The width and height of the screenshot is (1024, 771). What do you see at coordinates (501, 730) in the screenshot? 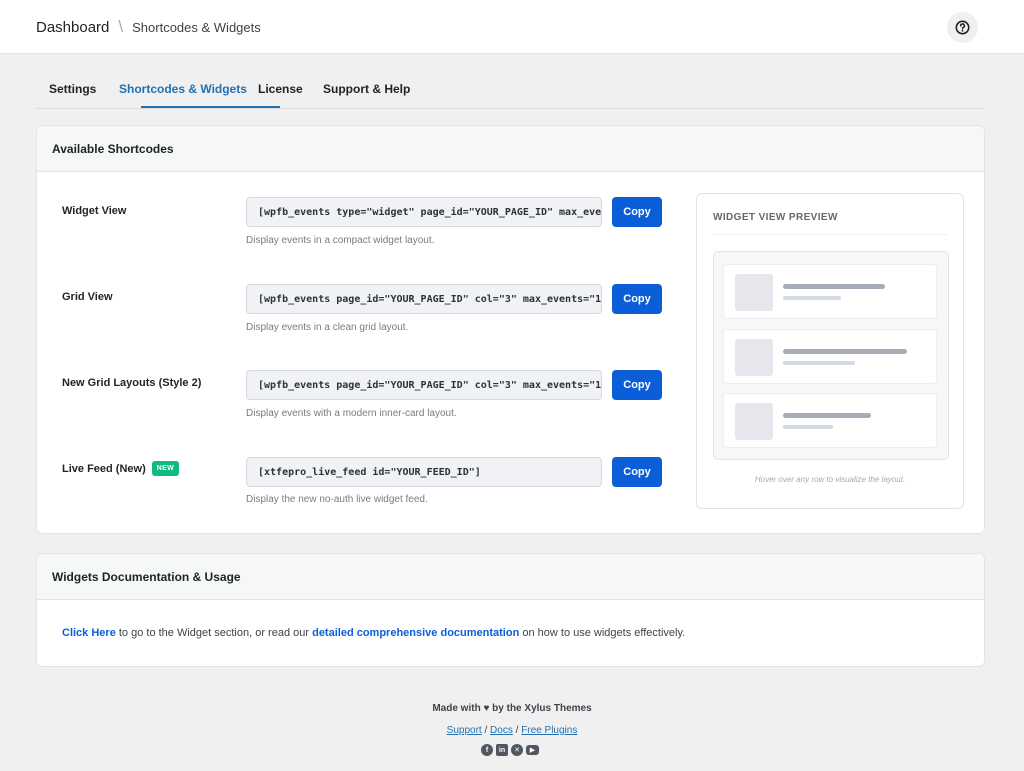
I see `footer-docs-link: Docs` at bounding box center [501, 730].